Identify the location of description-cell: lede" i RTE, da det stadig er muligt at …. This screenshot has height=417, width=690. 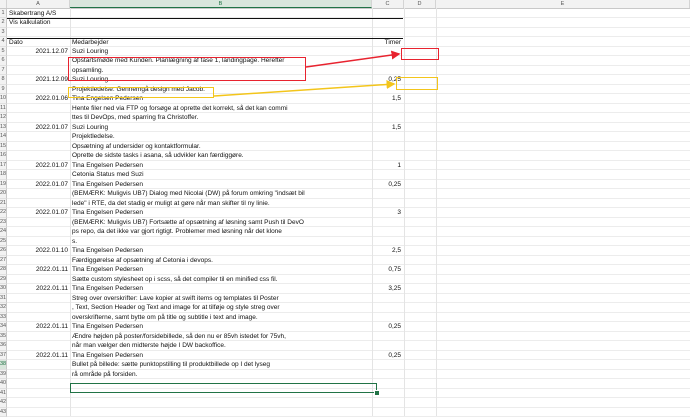
(171, 204).